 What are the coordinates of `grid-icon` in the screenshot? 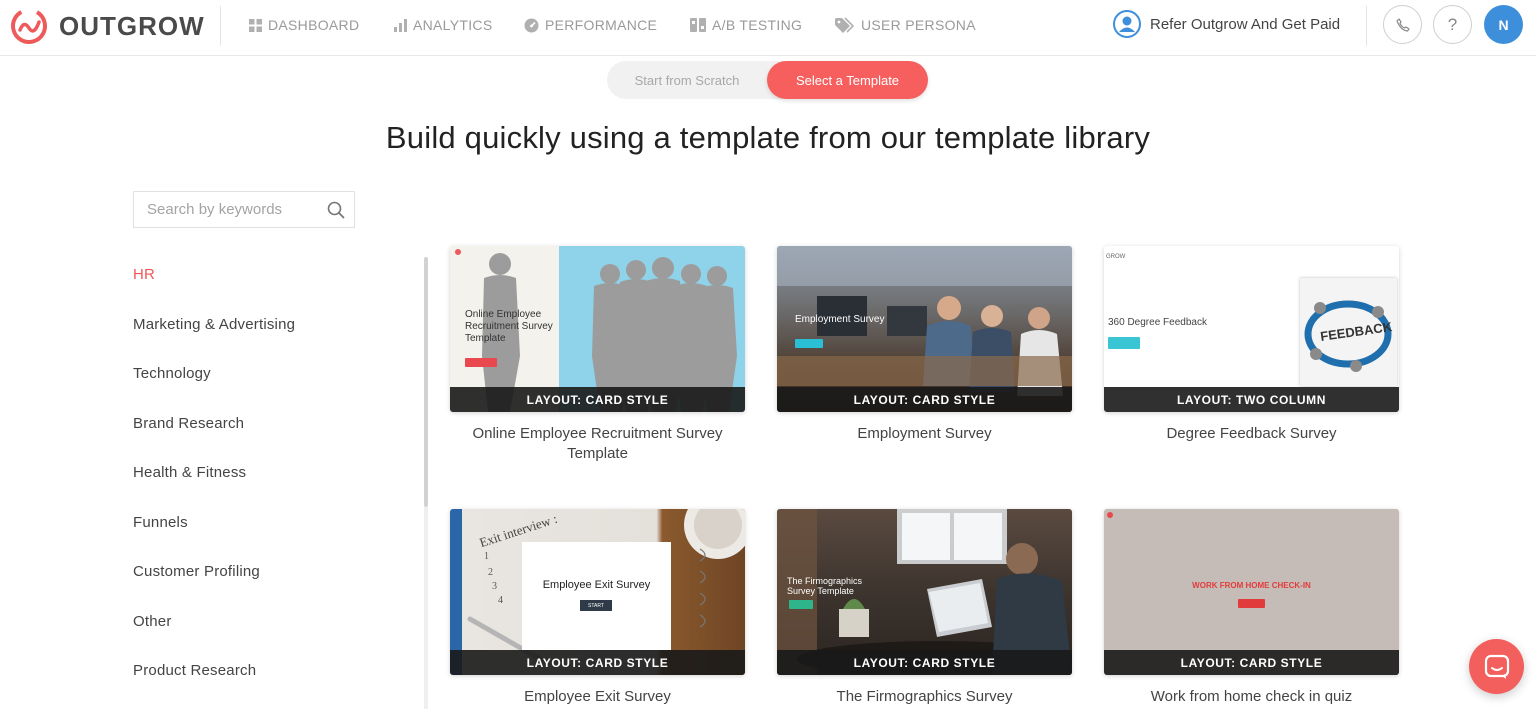 It's located at (255, 25).